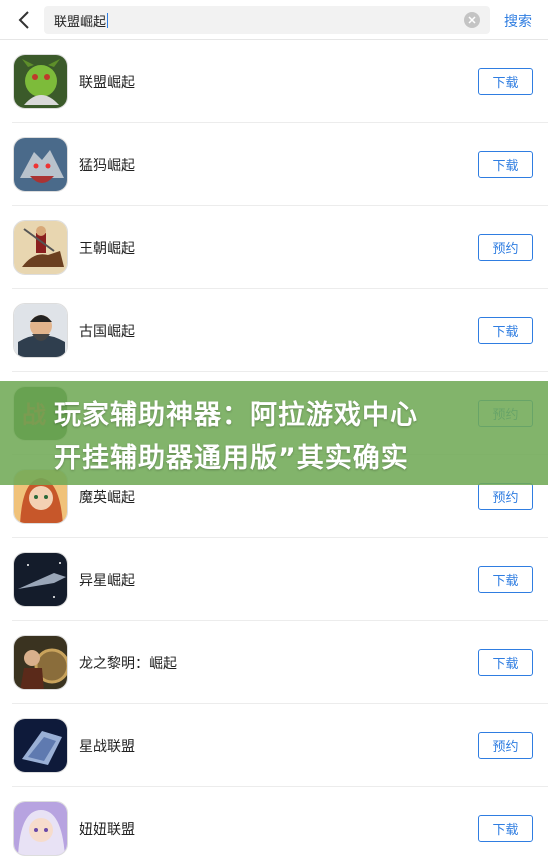  What do you see at coordinates (280, 164) in the screenshot?
I see `list-item: 猛犸崛起 下载` at bounding box center [280, 164].